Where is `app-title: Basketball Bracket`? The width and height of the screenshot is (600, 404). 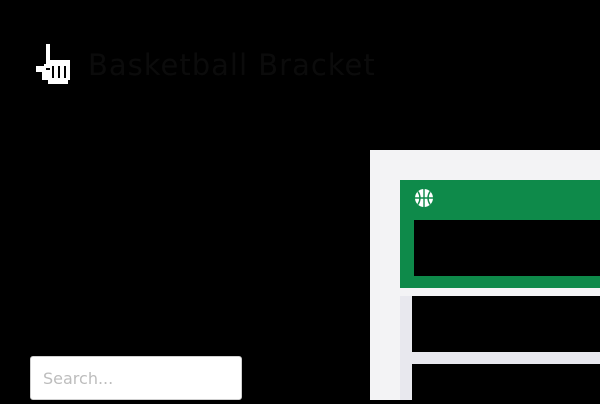 app-title: Basketball Bracket is located at coordinates (232, 65).